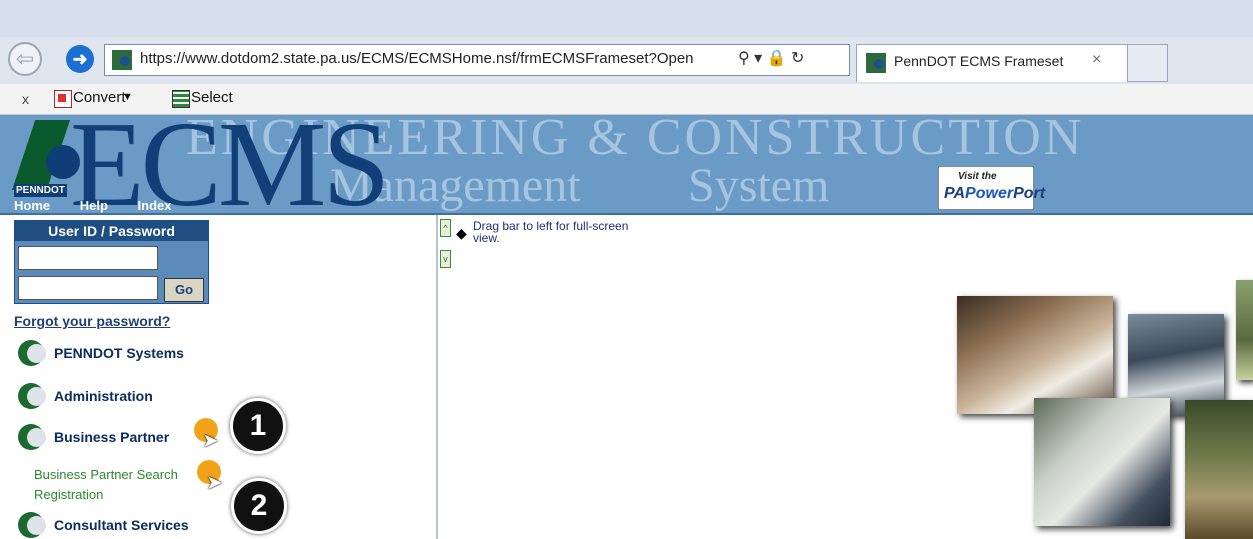 Image resolution: width=1253 pixels, height=539 pixels. What do you see at coordinates (25, 99) in the screenshot?
I see `toolbar-close-icon: x` at bounding box center [25, 99].